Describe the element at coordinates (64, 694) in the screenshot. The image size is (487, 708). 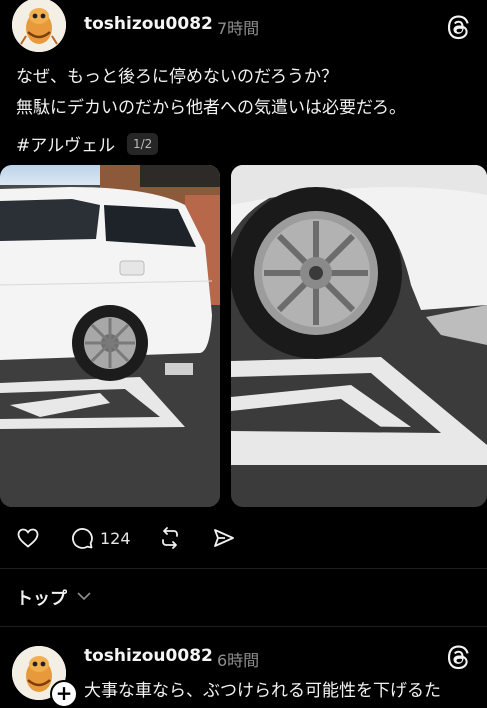
I see `follow-plus-button: +` at that location.